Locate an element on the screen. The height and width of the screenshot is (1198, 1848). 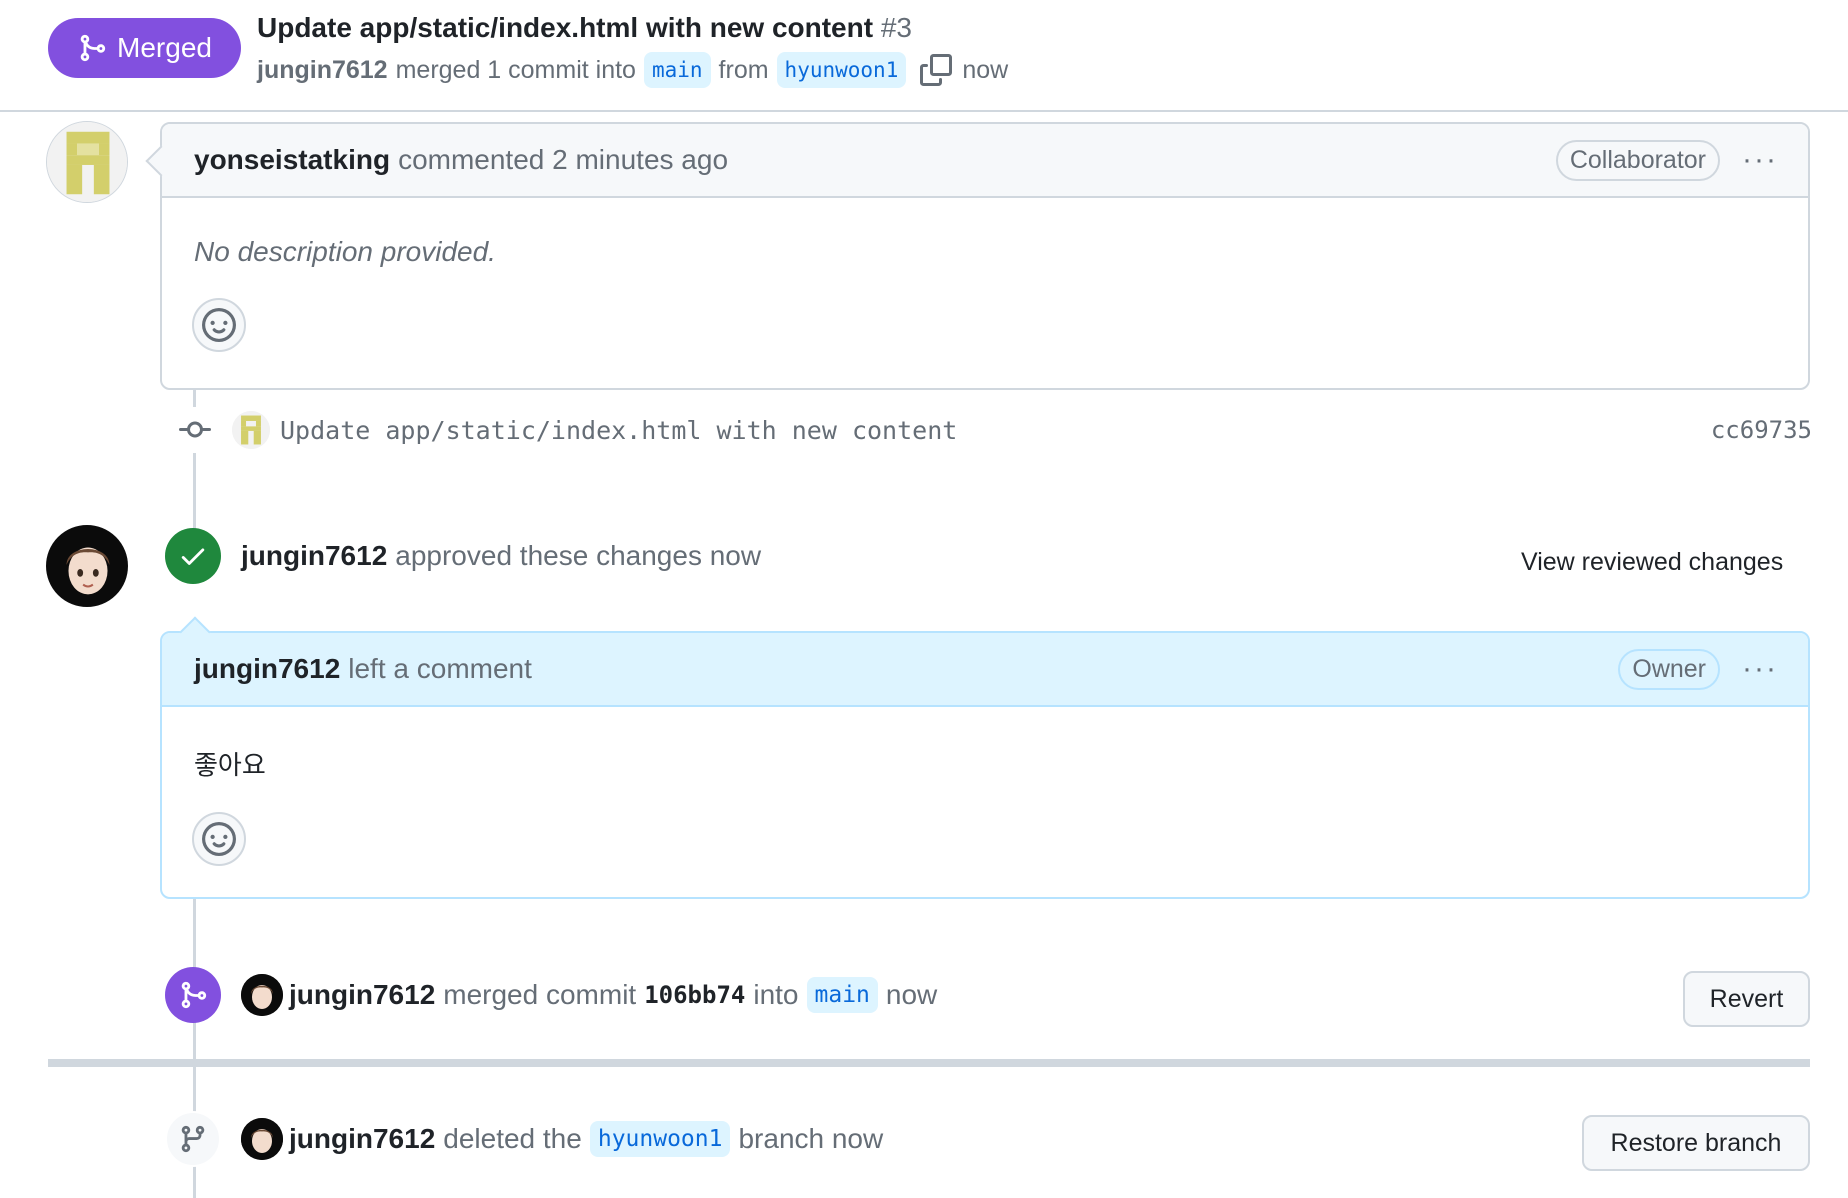
merger-link: jungin7612 is located at coordinates (362, 995).